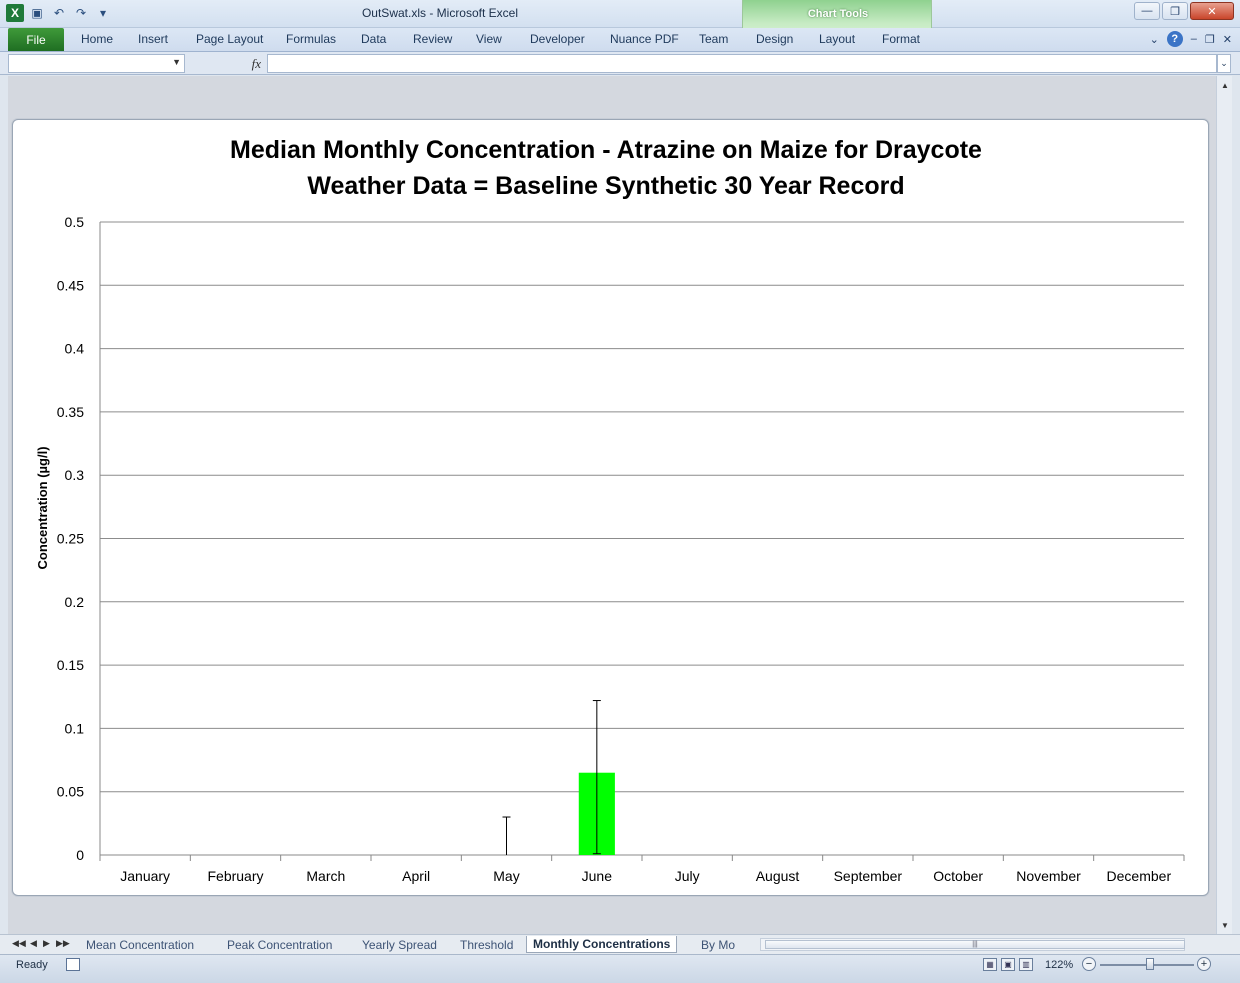 This screenshot has height=983, width=1240. I want to click on ribbon-right-controls: ⌄ ? – ❐ ✕, so click(1191, 39).